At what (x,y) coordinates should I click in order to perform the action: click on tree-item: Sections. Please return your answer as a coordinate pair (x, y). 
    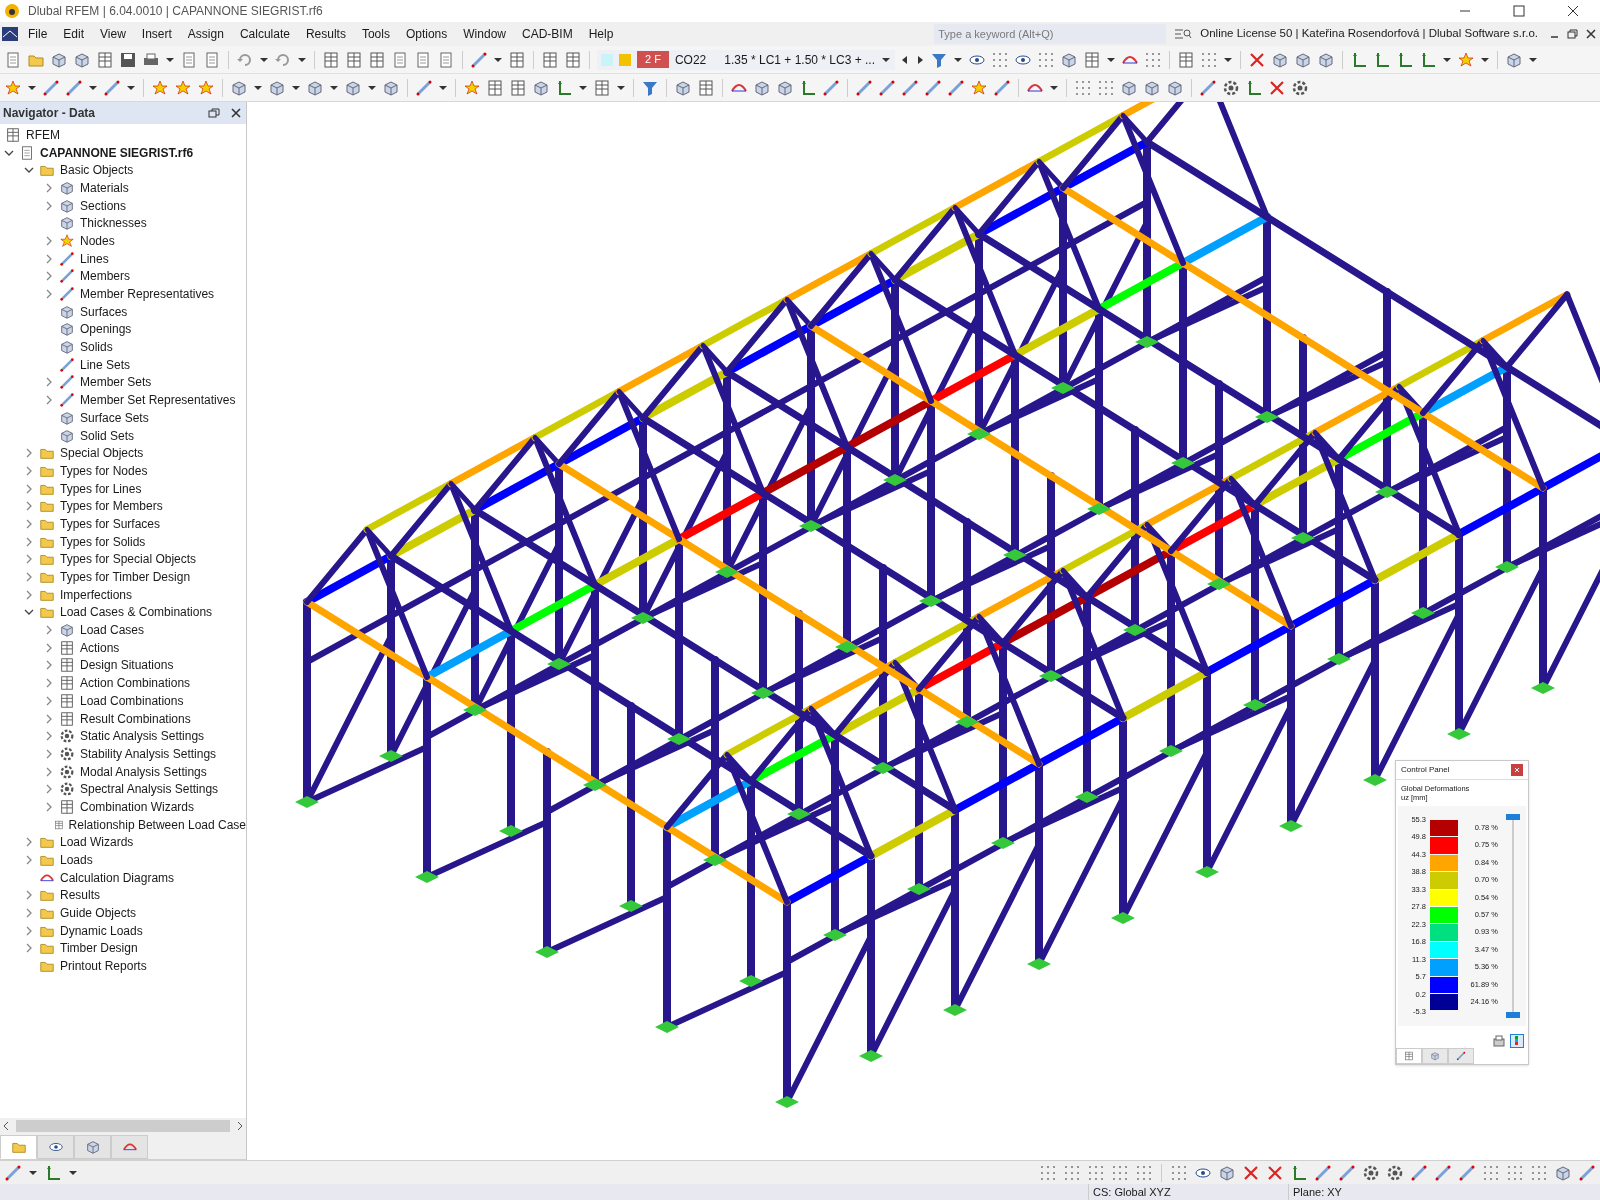
    Looking at the image, I should click on (102, 205).